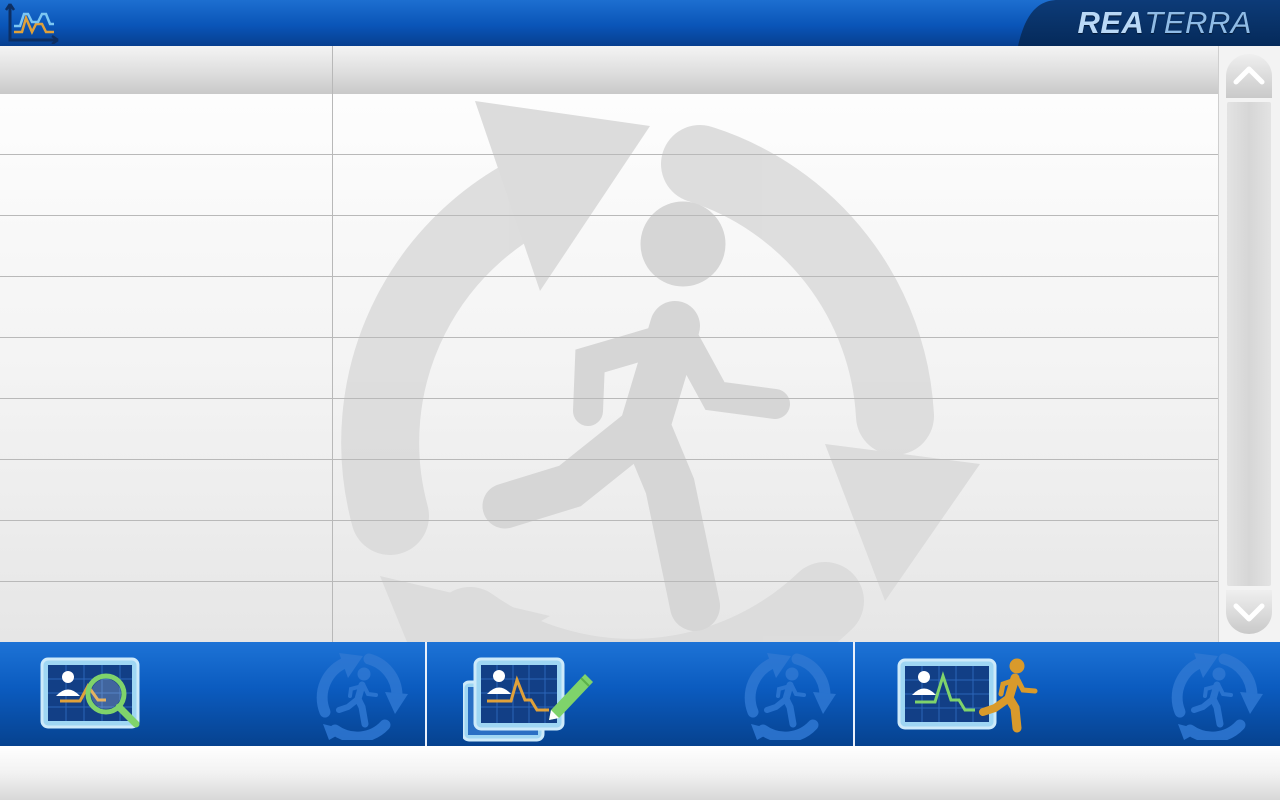 Image resolution: width=1280 pixels, height=800 pixels. I want to click on table-header, so click(609, 70).